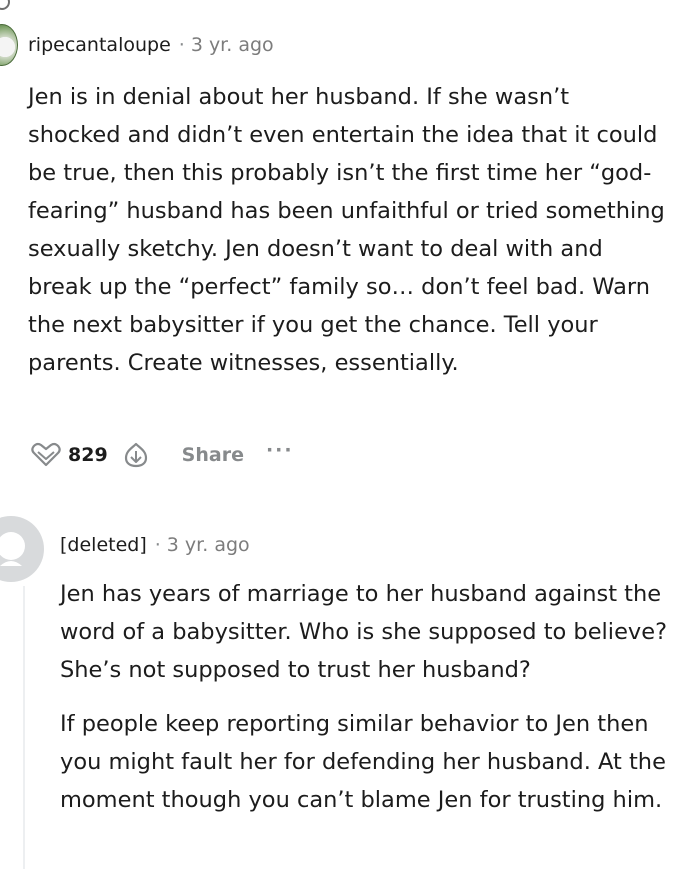 This screenshot has width=700, height=869. I want to click on avatar-decoration, so click(5, 5).